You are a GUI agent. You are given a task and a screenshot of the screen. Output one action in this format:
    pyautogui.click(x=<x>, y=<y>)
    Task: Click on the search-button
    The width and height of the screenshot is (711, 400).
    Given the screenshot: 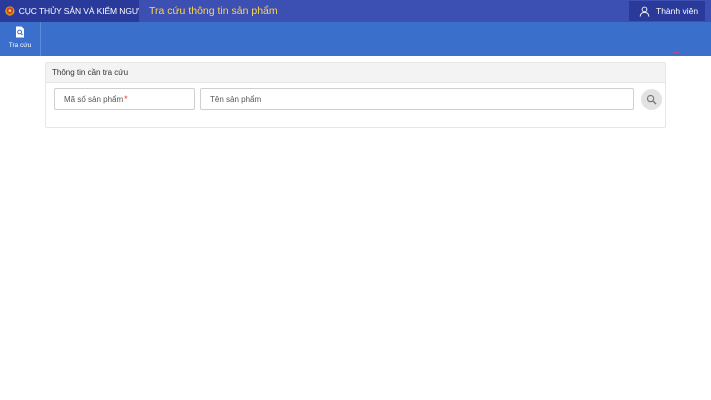 What is the action you would take?
    pyautogui.click(x=651, y=99)
    